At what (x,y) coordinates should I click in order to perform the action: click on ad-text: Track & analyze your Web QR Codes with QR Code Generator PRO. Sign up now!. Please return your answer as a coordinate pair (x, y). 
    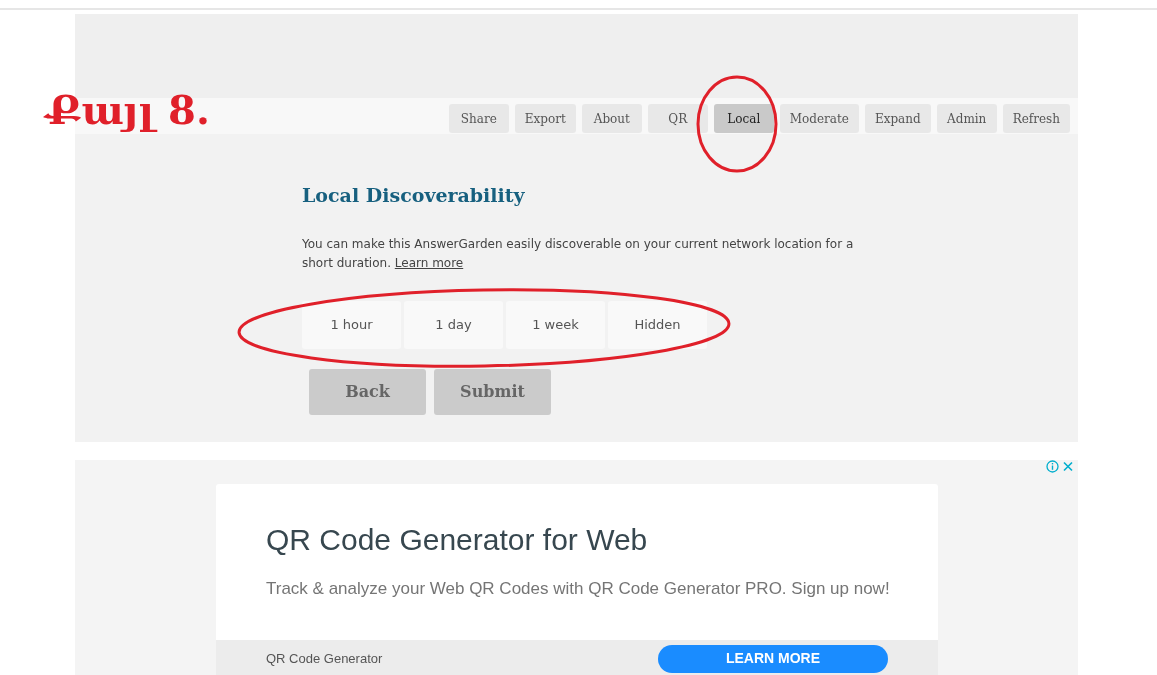
    Looking at the image, I should click on (578, 589).